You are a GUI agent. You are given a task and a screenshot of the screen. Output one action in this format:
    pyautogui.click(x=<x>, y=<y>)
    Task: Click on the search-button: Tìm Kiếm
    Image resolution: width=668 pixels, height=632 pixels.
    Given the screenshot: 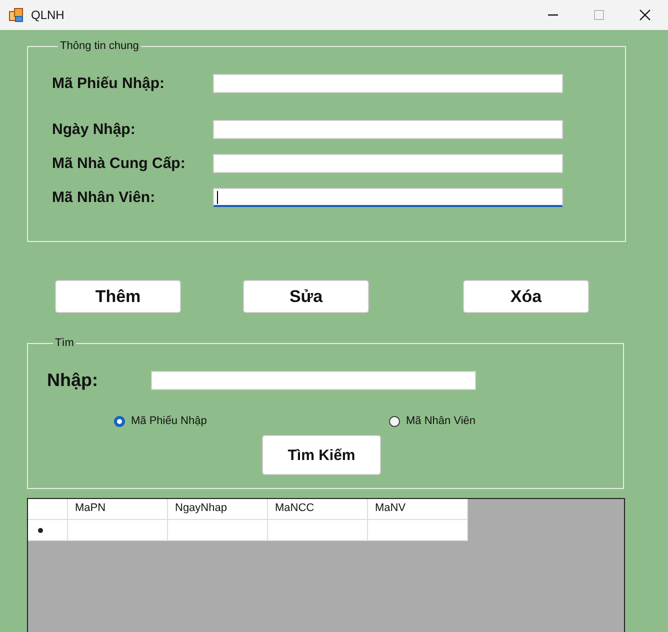 What is the action you would take?
    pyautogui.click(x=321, y=455)
    